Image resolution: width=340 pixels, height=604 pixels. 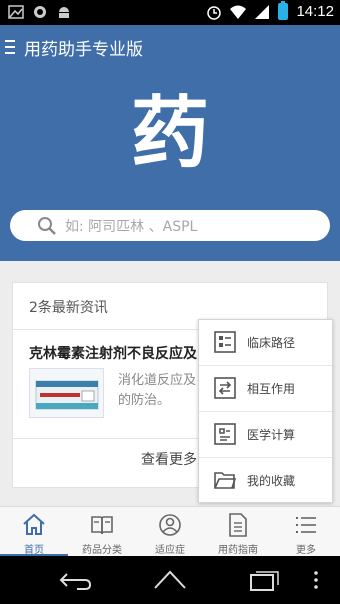 What do you see at coordinates (262, 11) in the screenshot?
I see `signal-icon` at bounding box center [262, 11].